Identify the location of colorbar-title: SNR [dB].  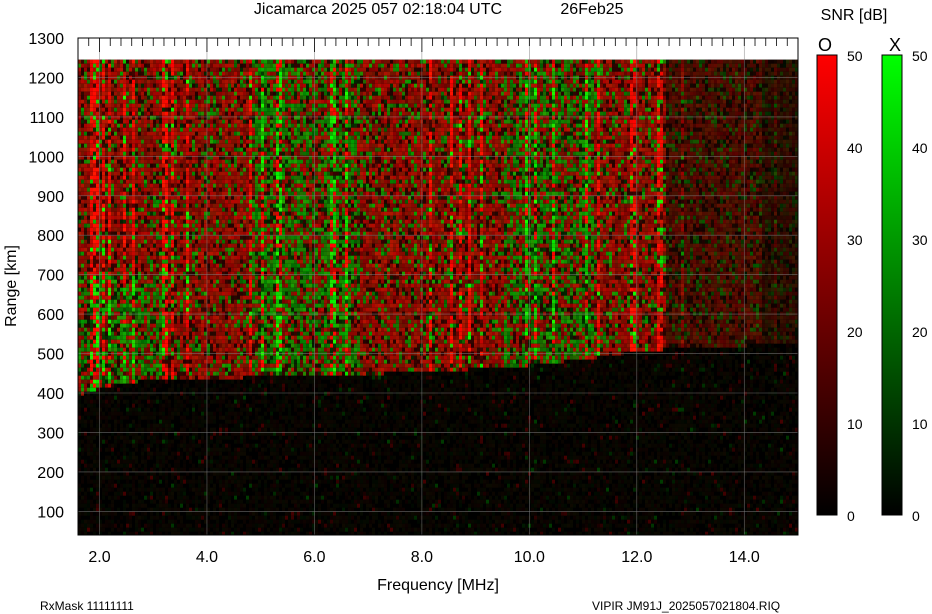
(854, 15).